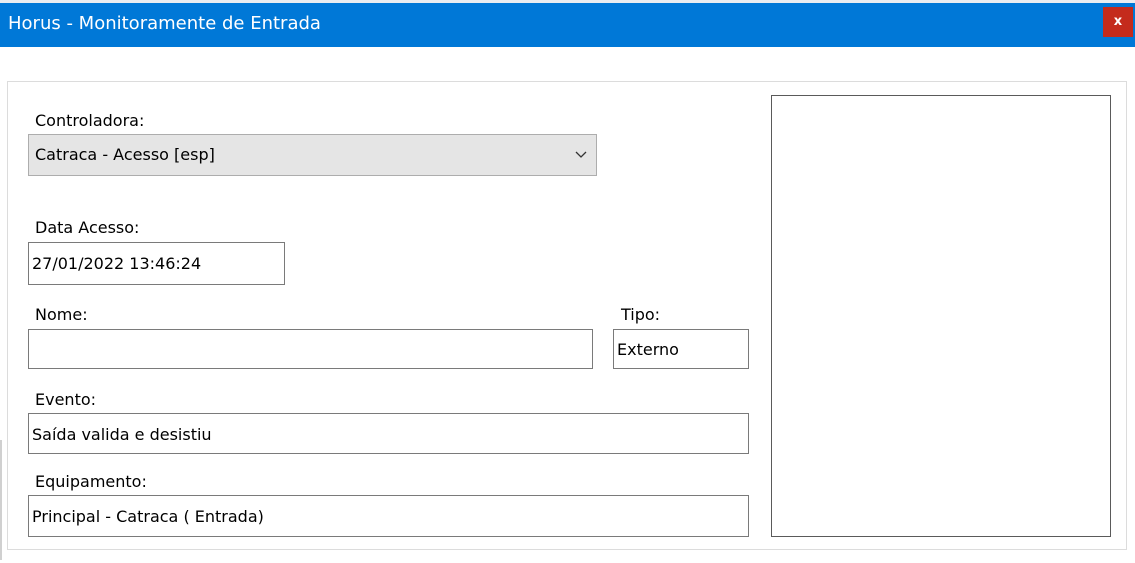 The width and height of the screenshot is (1135, 563). Describe the element at coordinates (567, 23) in the screenshot. I see `title-bar: Horus - Monitoramente de Entrada x` at that location.